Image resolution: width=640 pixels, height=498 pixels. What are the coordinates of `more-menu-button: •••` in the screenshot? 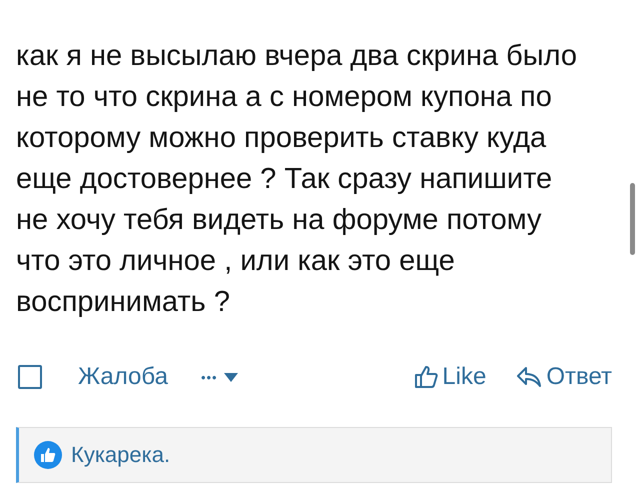 It's located at (219, 377).